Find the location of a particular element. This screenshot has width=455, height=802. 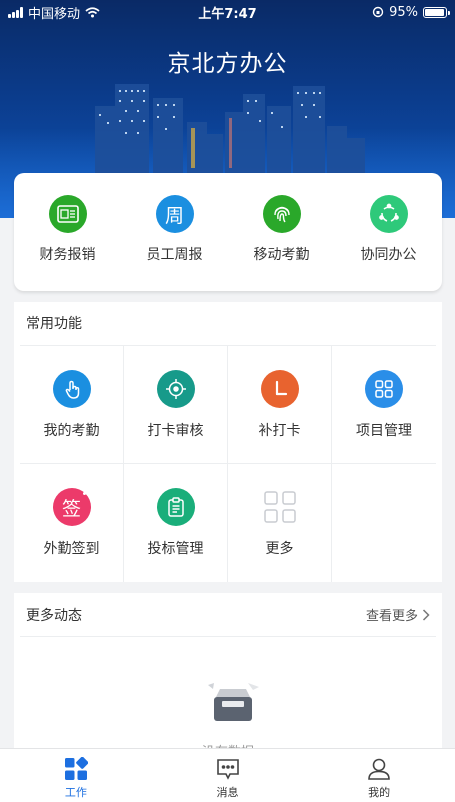

function-label: 打卡审核 is located at coordinates (175, 431).